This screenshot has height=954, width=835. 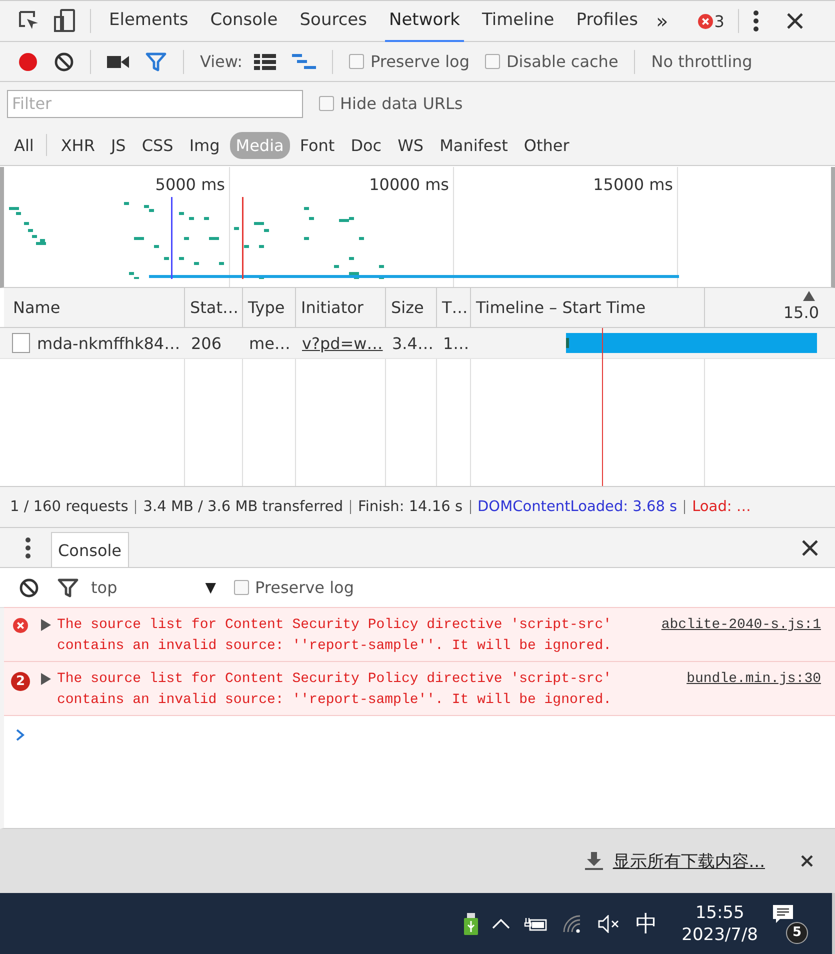 What do you see at coordinates (609, 923) in the screenshot?
I see `speaker-muted-icon` at bounding box center [609, 923].